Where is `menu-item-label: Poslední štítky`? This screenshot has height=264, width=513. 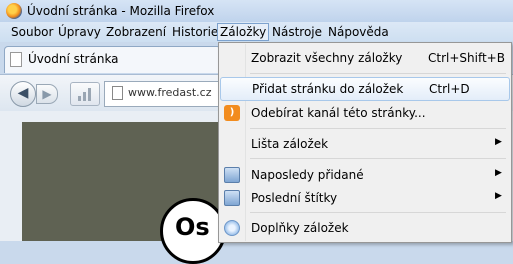 menu-item-label: Poslední štítky is located at coordinates (294, 198).